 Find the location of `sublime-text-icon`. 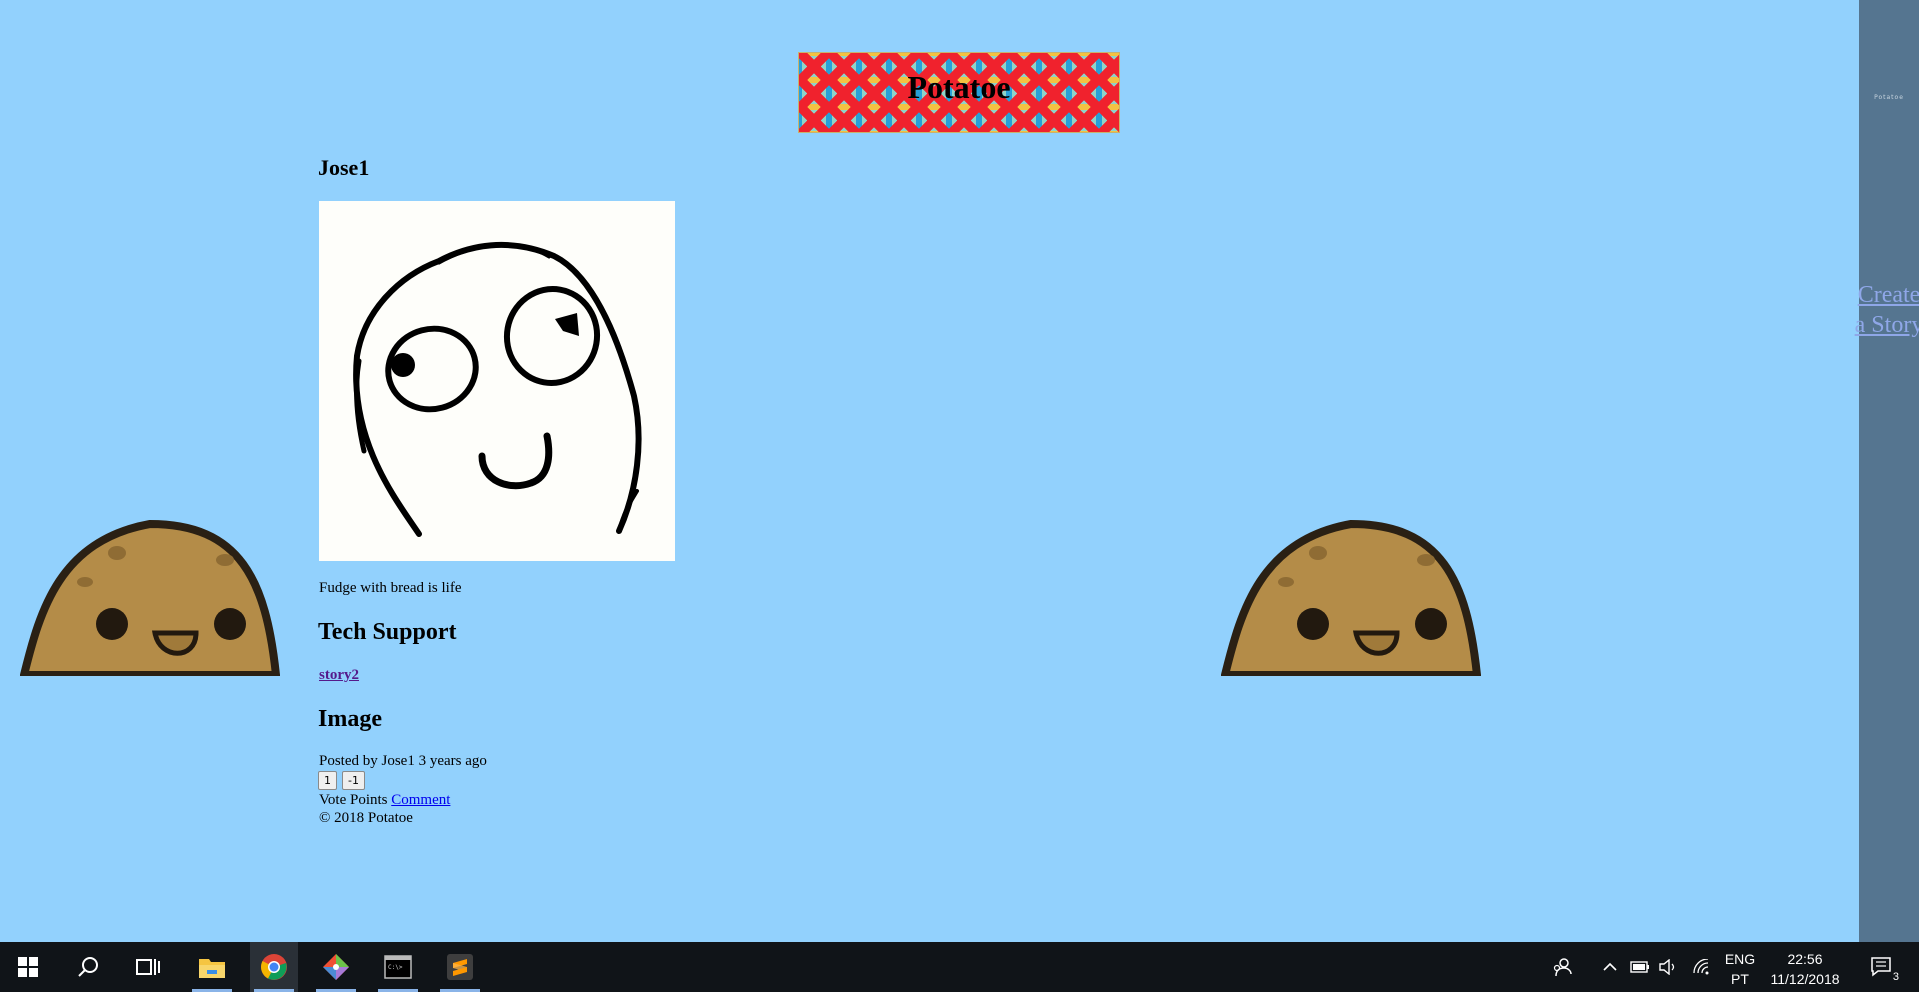

sublime-text-icon is located at coordinates (460, 967).